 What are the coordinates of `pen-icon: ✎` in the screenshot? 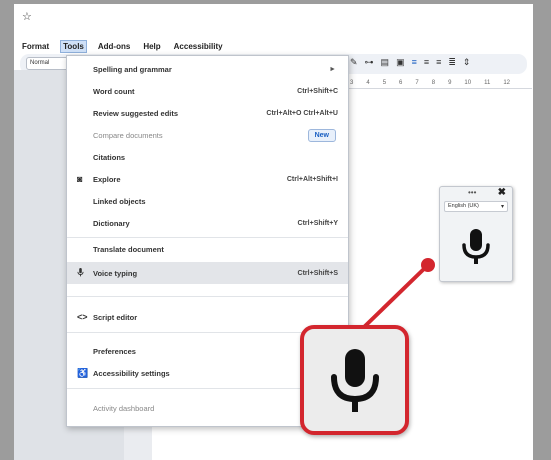 It's located at (354, 62).